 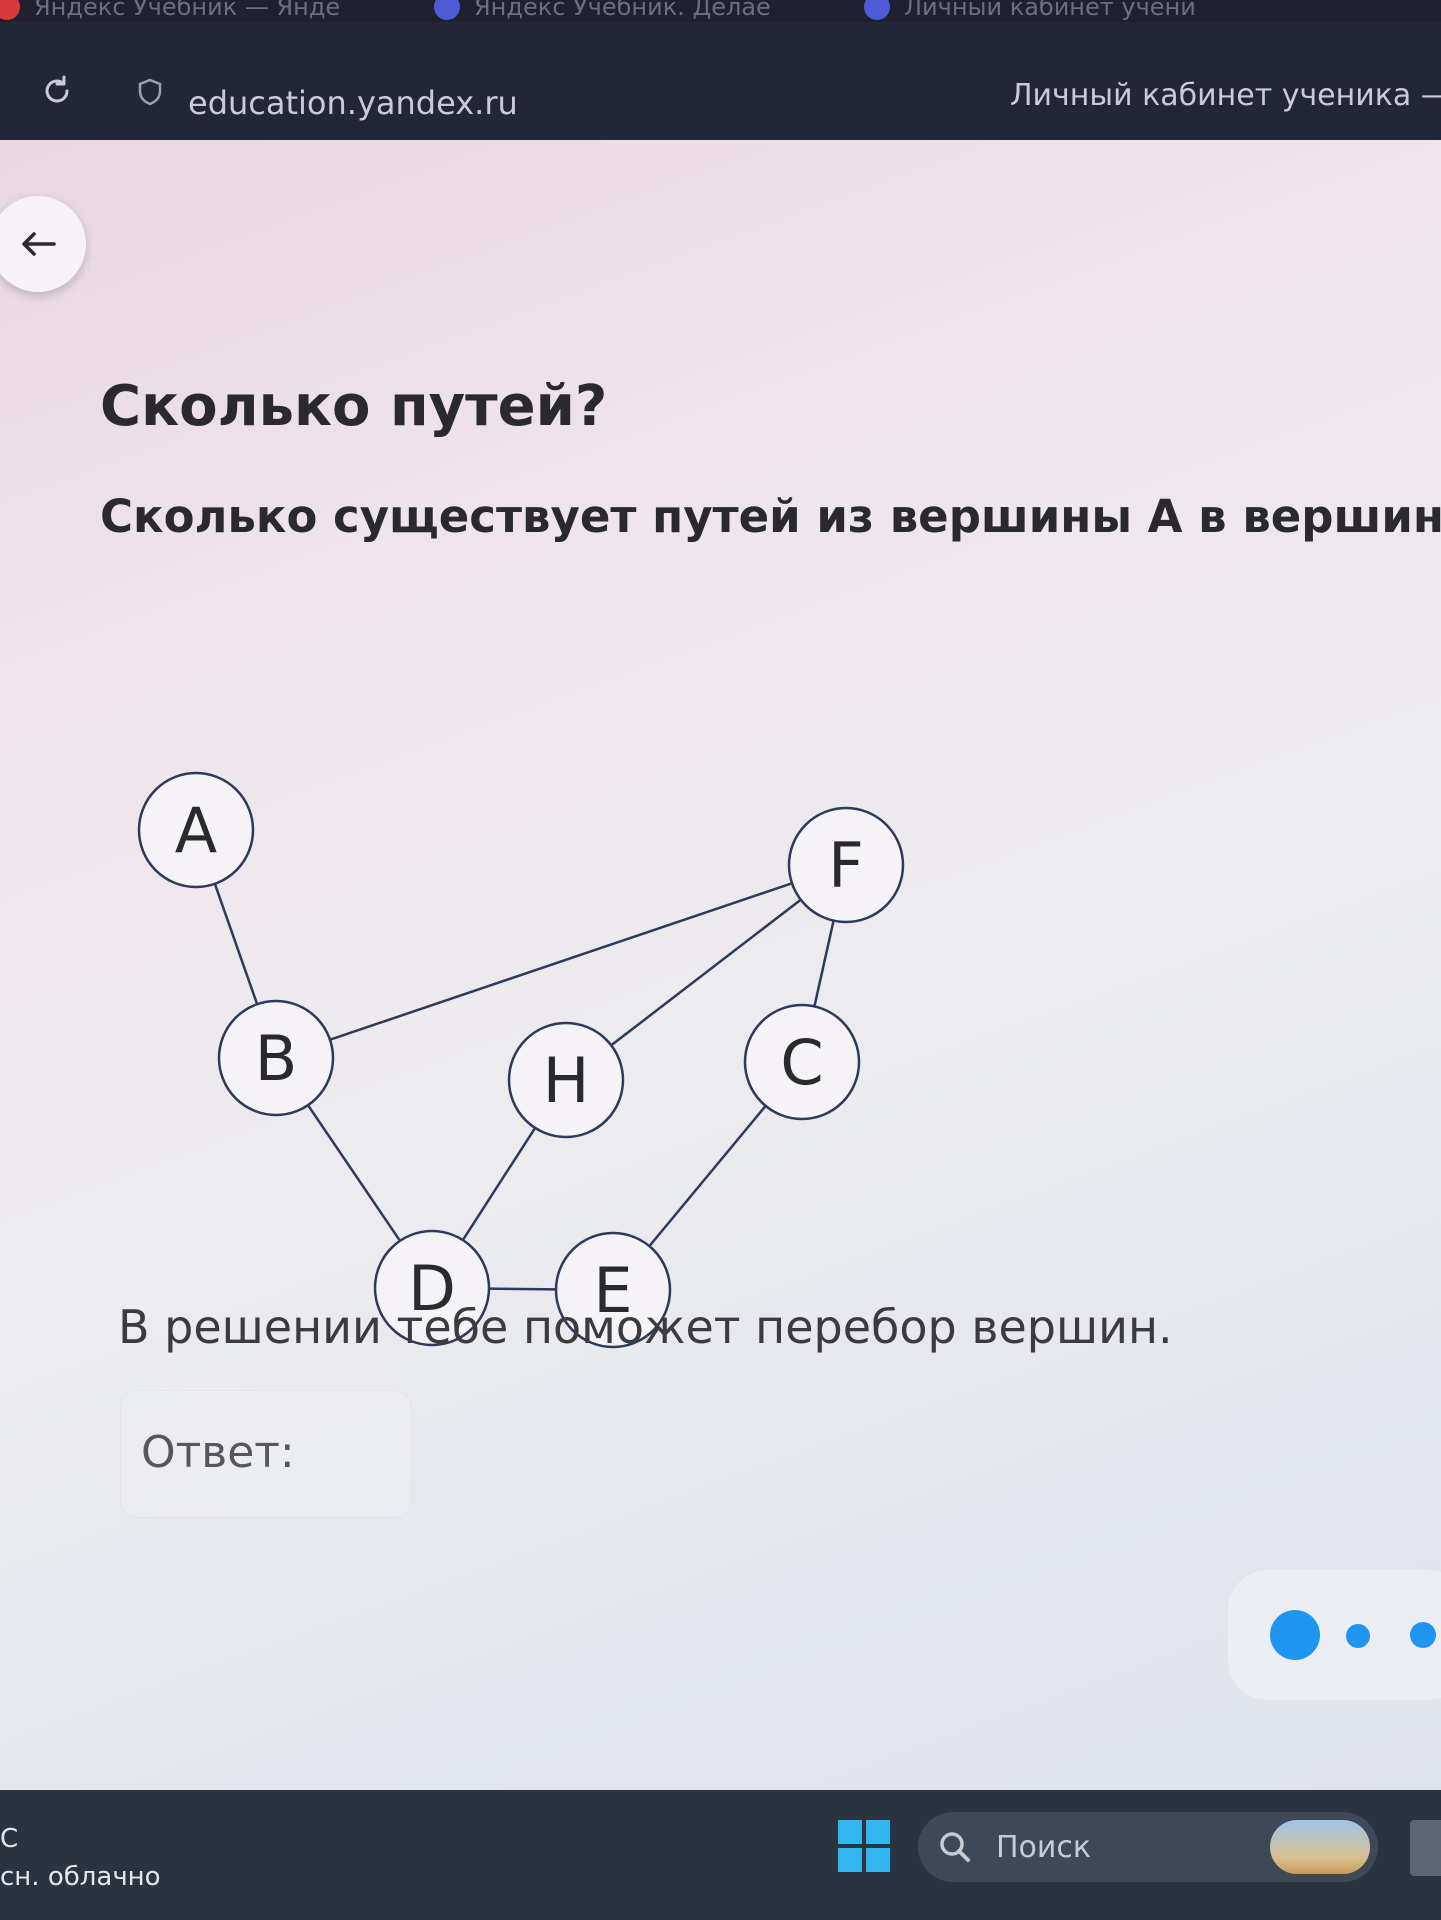 I want to click on browser-tab-3: Личный кабинет учени, so click(x=1030, y=11).